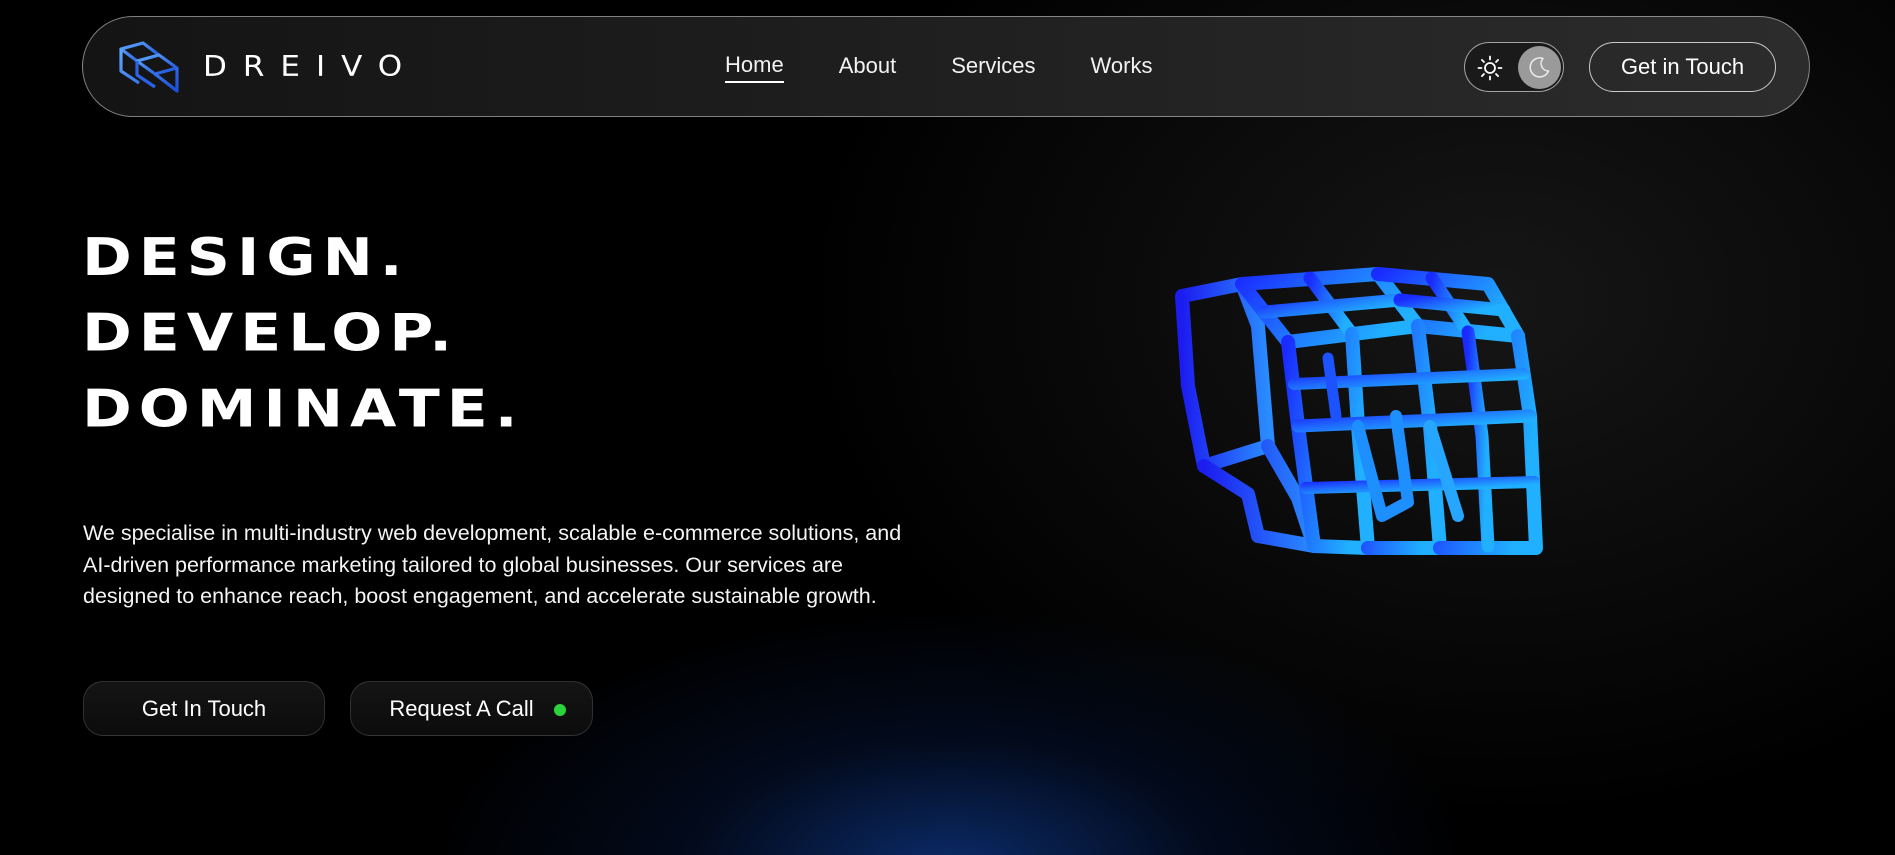 This screenshot has width=1895, height=855. I want to click on online-status-dot, so click(560, 710).